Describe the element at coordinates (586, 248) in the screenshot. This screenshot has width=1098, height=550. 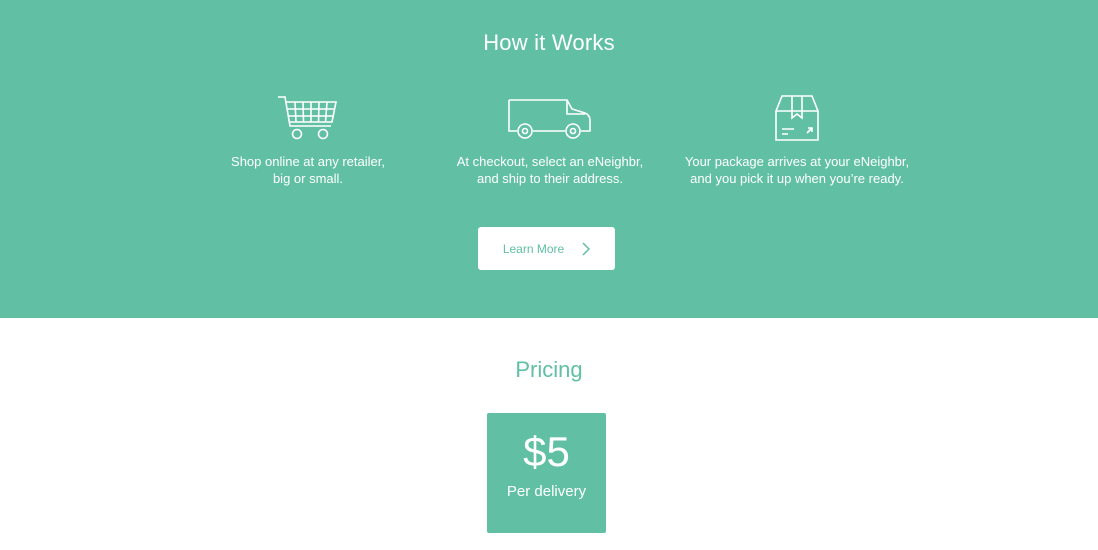
I see `chevron-right-icon` at that location.